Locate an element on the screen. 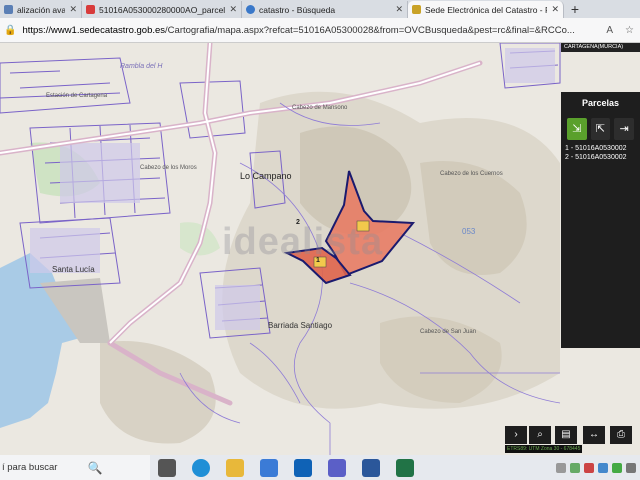 Image resolution: width=640 pixels, height=480 pixels. parcel-row: 2 - 51016A0530002 is located at coordinates (600, 157).